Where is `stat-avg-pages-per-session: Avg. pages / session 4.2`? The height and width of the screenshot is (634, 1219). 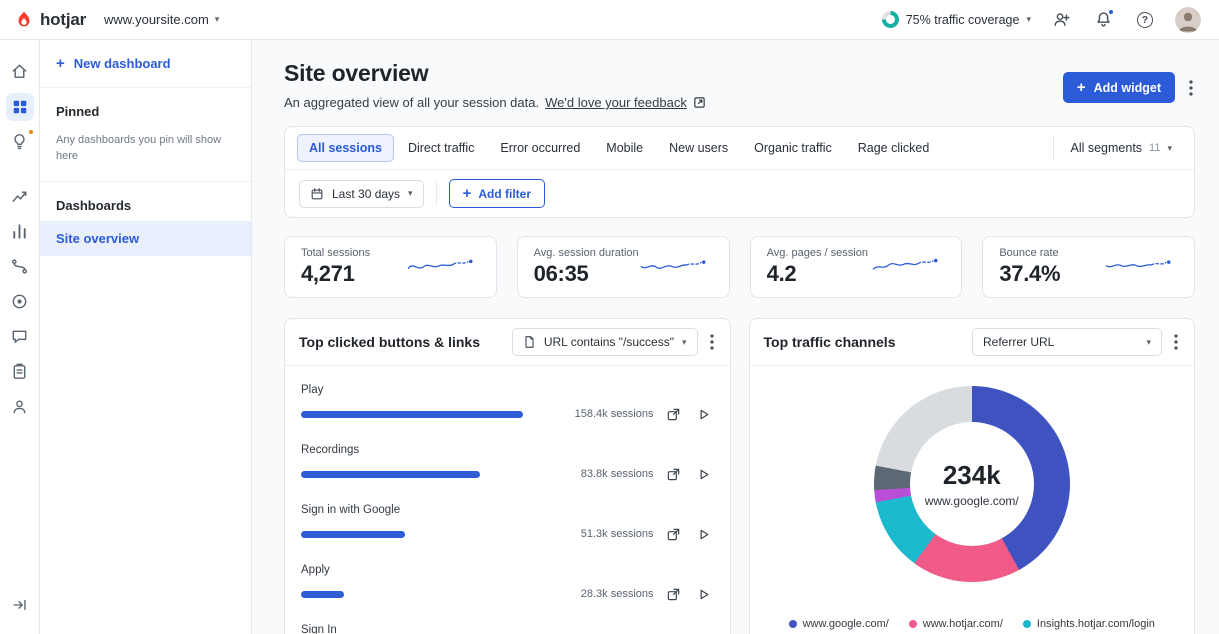 stat-avg-pages-per-session: Avg. pages / session 4.2 is located at coordinates (856, 267).